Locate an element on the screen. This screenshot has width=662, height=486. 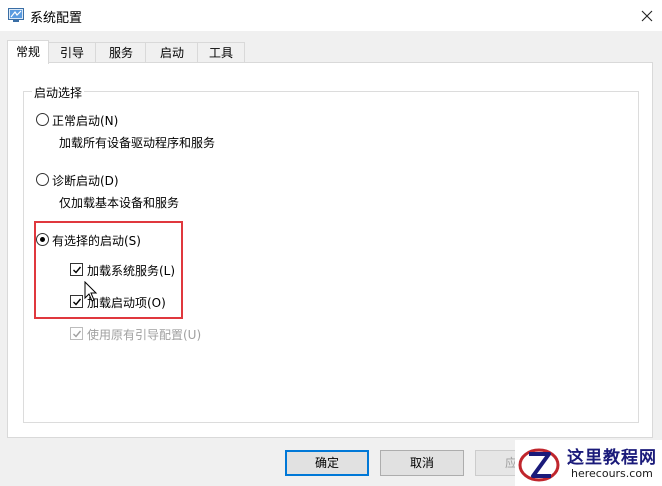
normal-startup-label: 正常启动(N) is located at coordinates (85, 120).